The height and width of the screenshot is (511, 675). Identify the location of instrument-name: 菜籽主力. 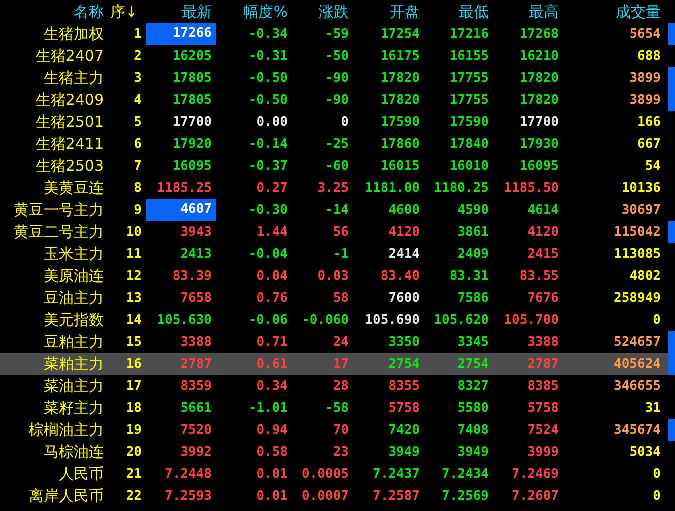
(74, 408).